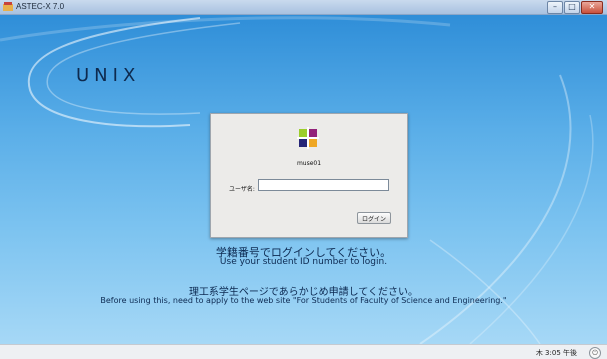 The image size is (607, 359). I want to click on login-panel: muse01 ユーザ名: ログイン, so click(309, 175).